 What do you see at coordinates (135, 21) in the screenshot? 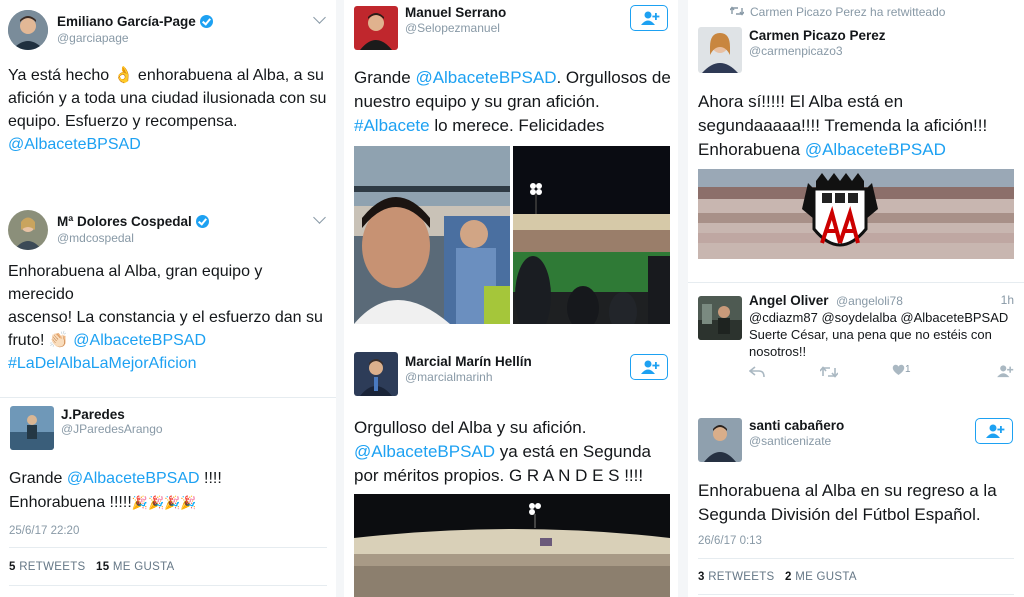
I see `author-name: Emiliano García-Page` at bounding box center [135, 21].